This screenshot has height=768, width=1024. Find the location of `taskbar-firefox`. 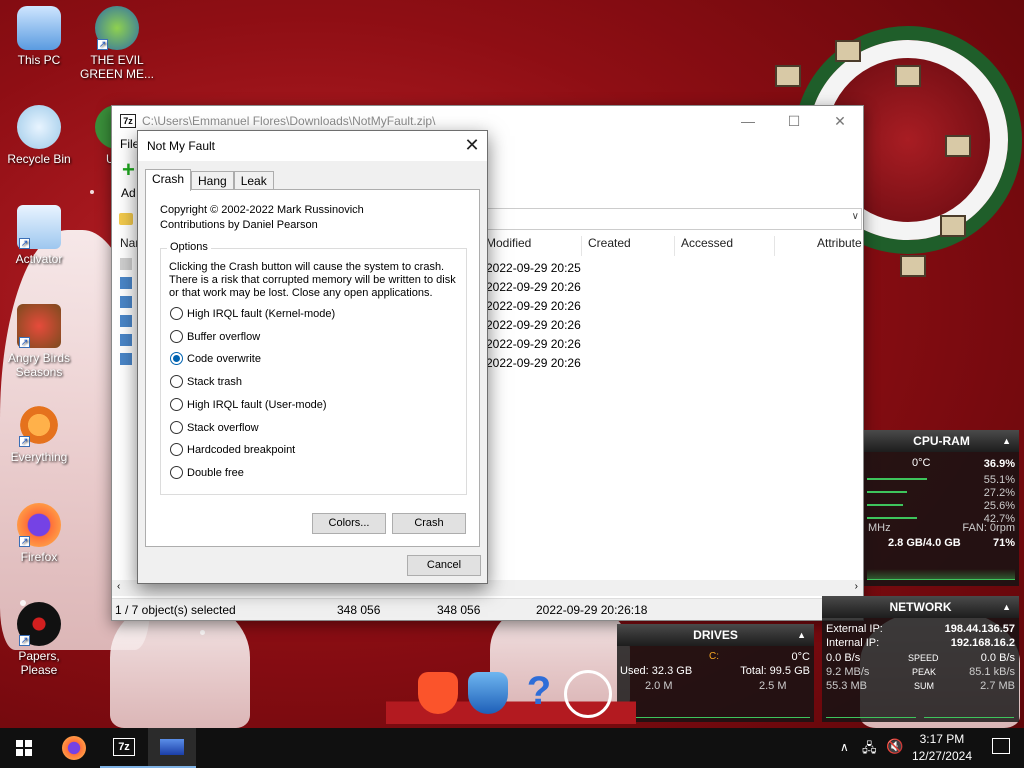

taskbar-firefox is located at coordinates (74, 748).